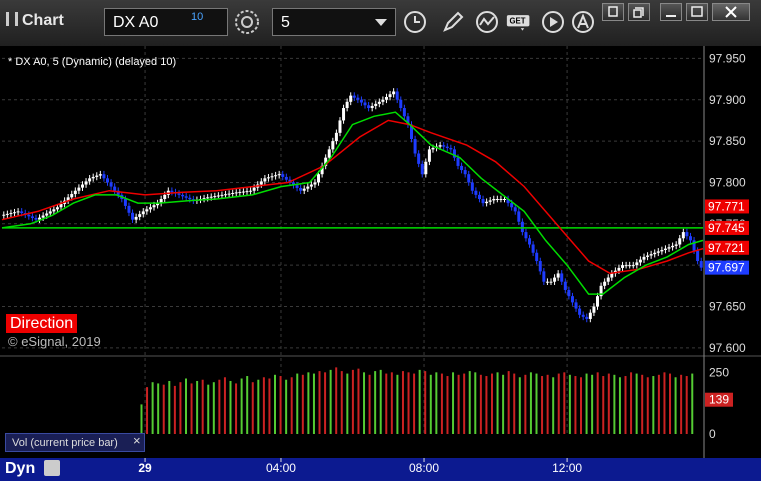  What do you see at coordinates (424, 468) in the screenshot?
I see `time-tick-label: 08:00` at bounding box center [424, 468].